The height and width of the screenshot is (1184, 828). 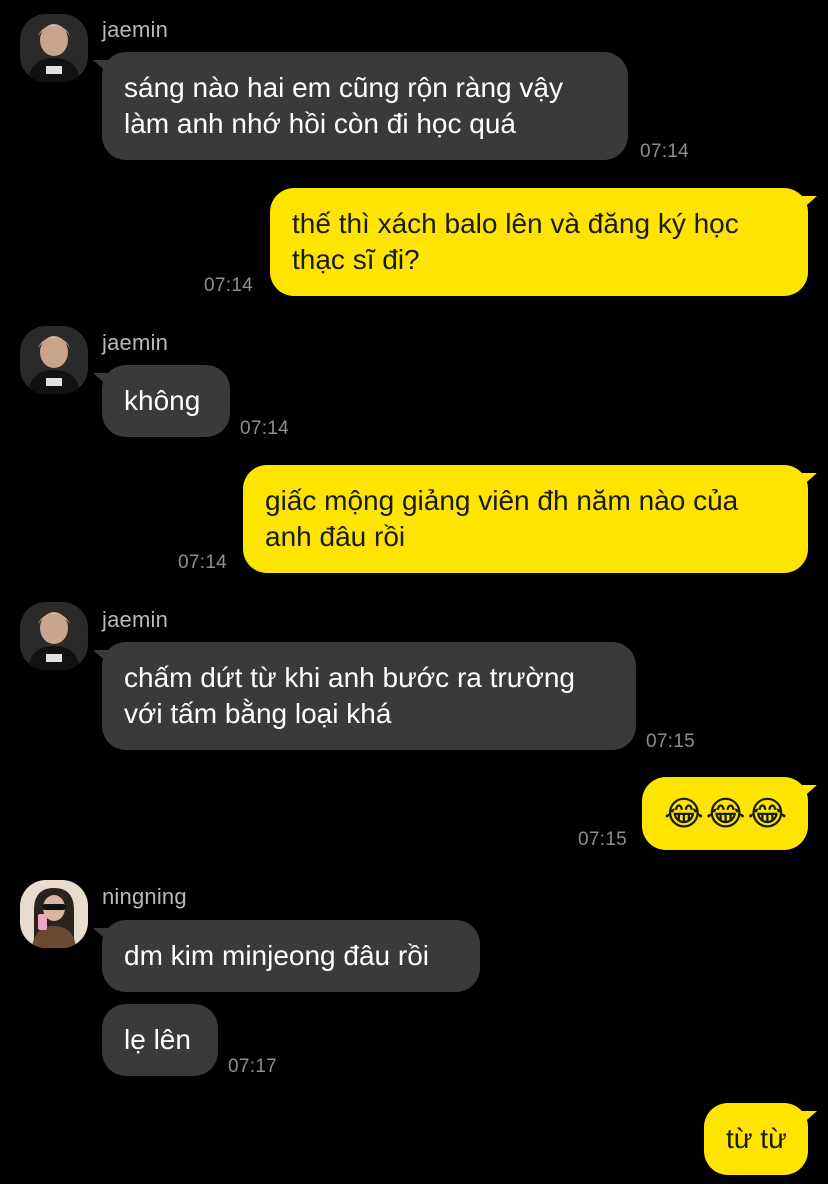 I want to click on message-text: thế thì xách balo lên và đăng ký học, so click(x=515, y=223).